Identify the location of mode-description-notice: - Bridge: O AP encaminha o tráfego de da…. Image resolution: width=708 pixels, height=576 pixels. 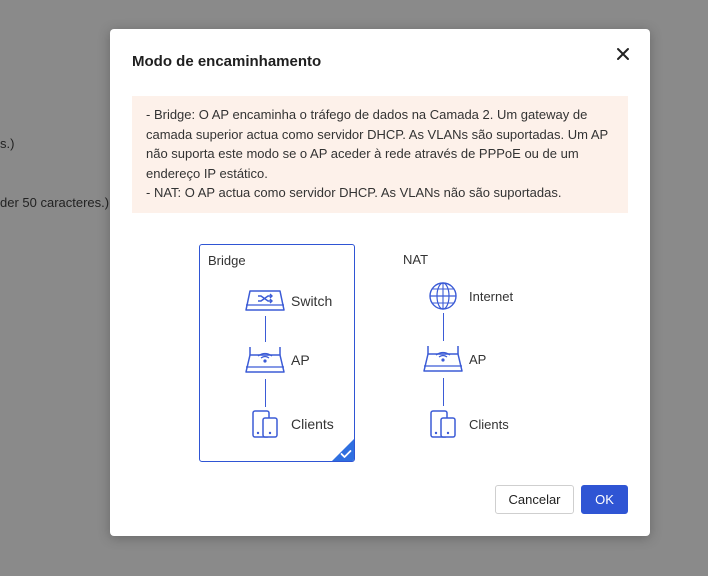
(380, 154).